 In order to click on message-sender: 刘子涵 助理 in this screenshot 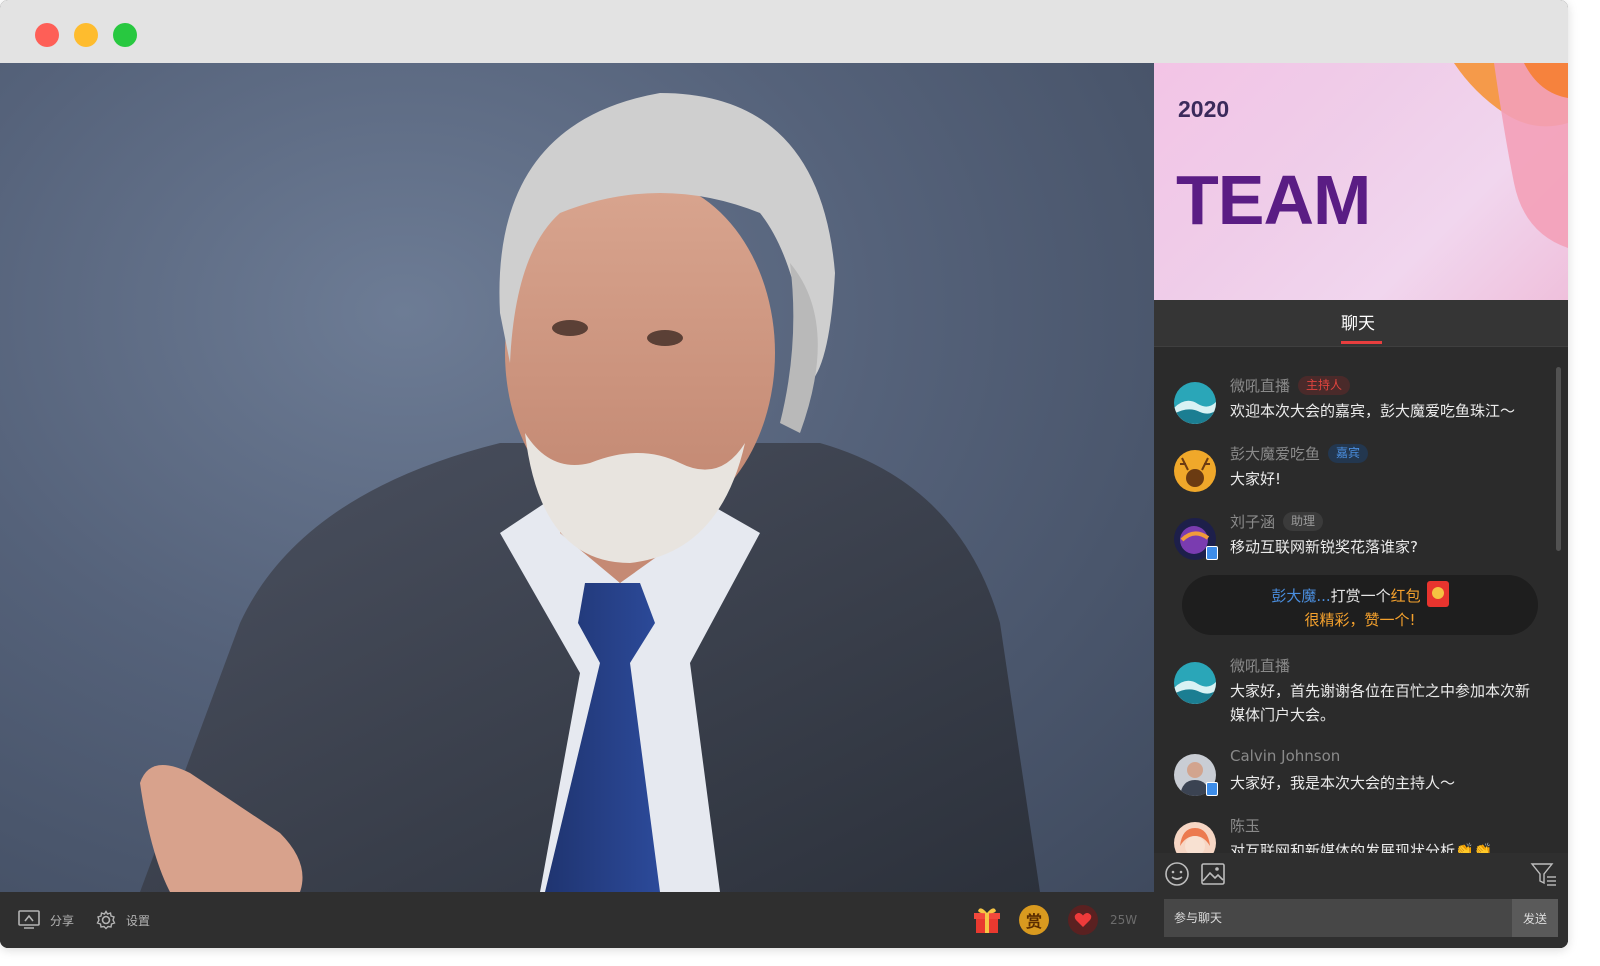, I will do `click(1277, 521)`.